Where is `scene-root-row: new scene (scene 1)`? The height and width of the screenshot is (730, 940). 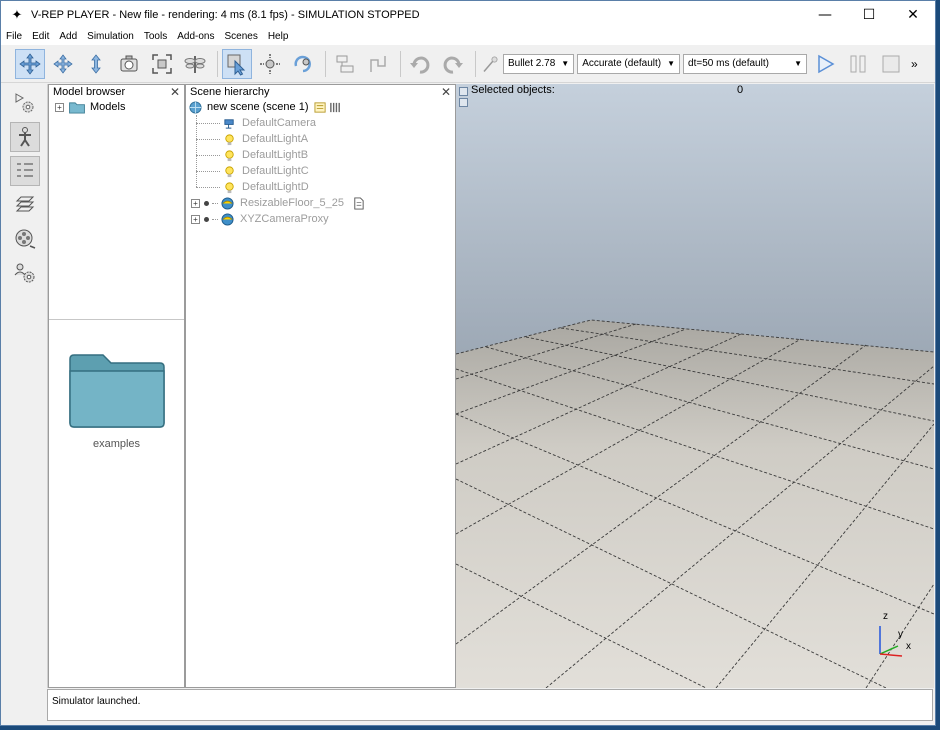 scene-root-row: new scene (scene 1) is located at coordinates (320, 107).